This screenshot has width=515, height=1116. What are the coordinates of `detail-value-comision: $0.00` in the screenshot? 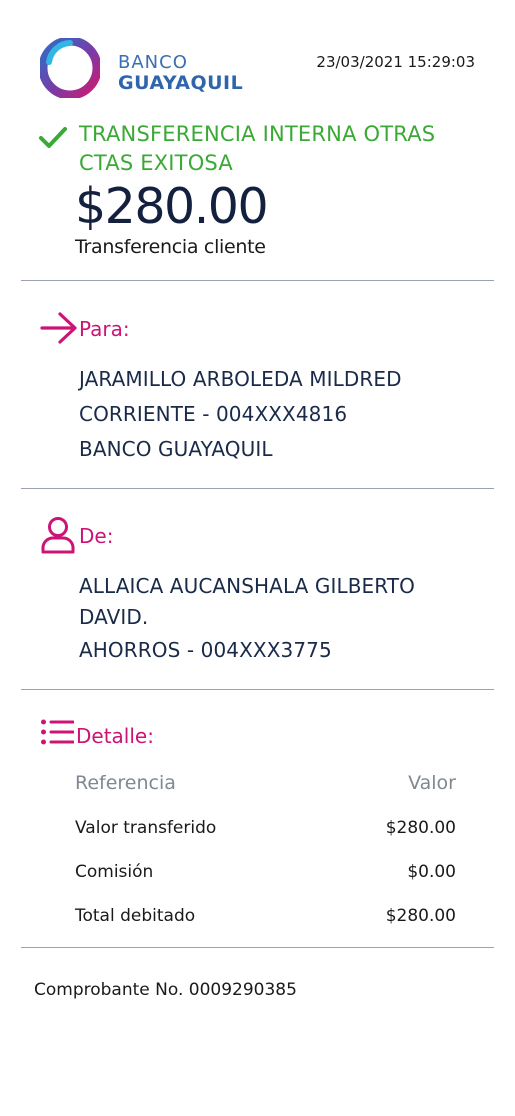 It's located at (431, 872).